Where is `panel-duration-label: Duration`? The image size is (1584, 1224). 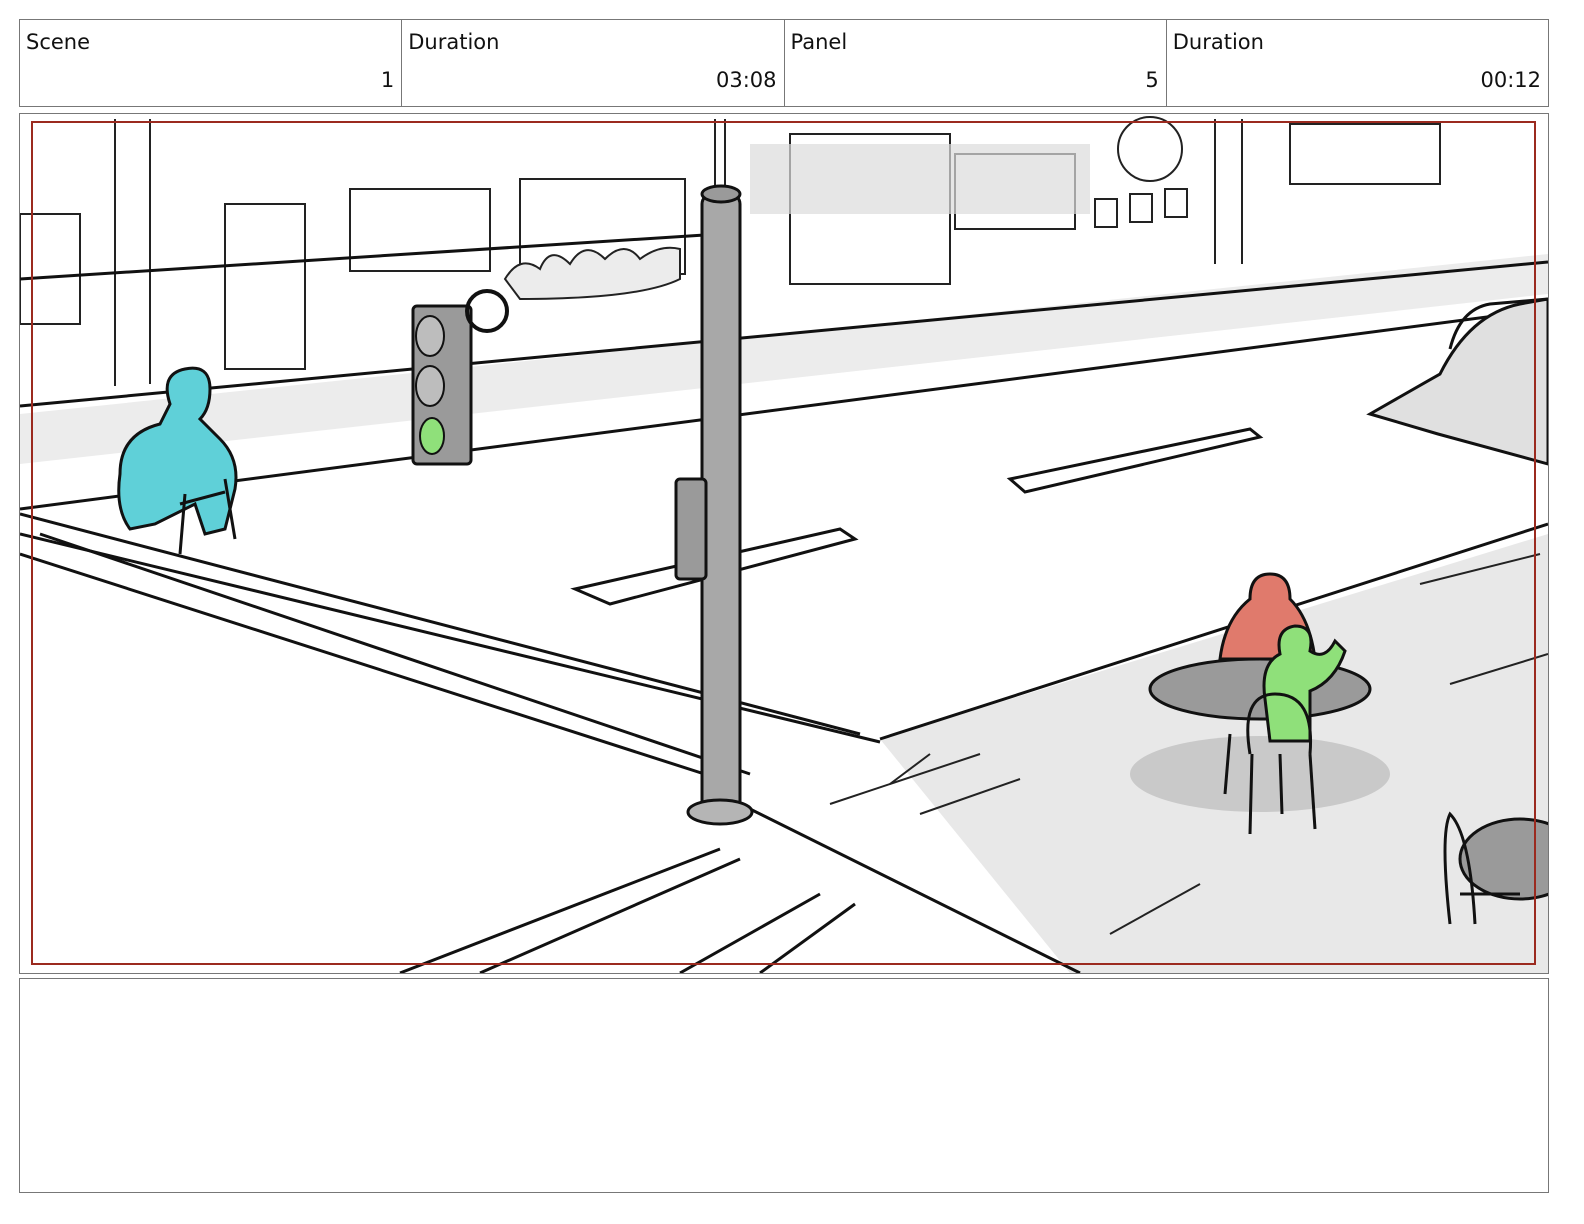 panel-duration-label: Duration is located at coordinates (1218, 42).